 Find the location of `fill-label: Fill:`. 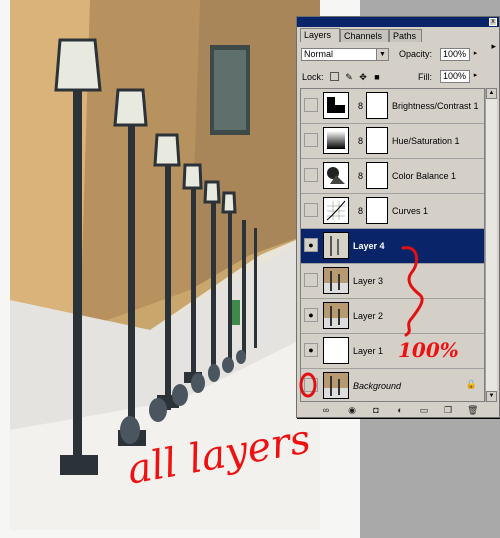

fill-label: Fill: is located at coordinates (425, 77).